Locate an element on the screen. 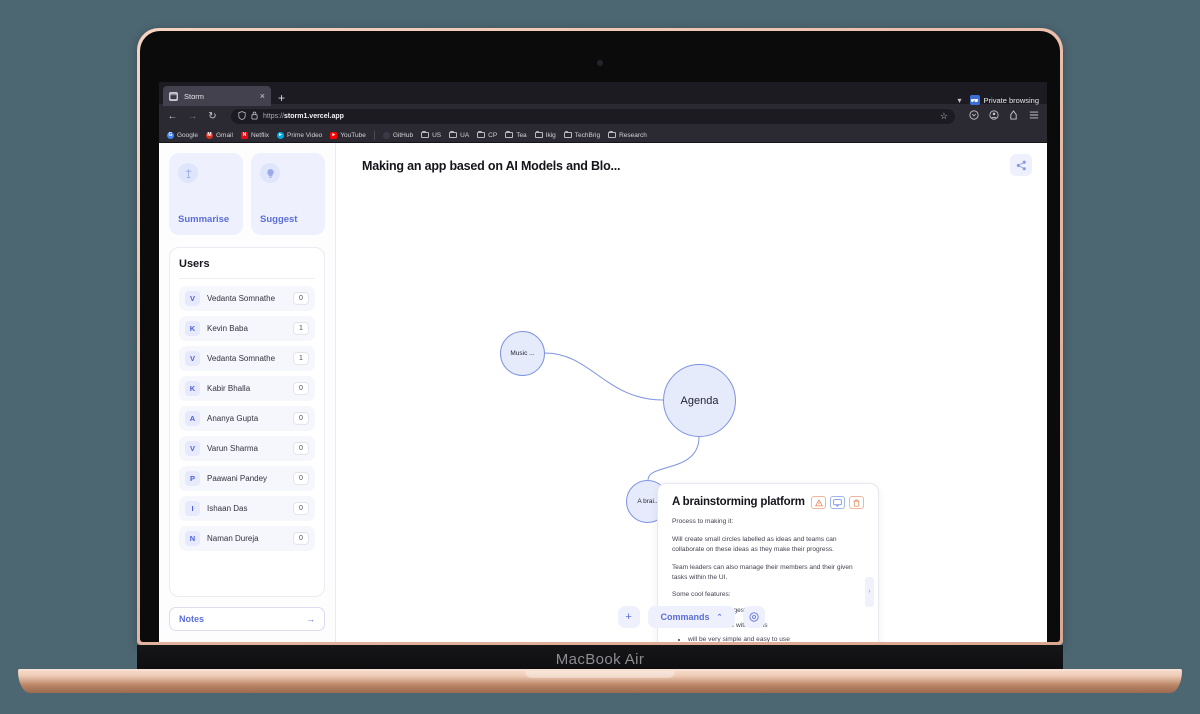  avatar: I is located at coordinates (192, 508).